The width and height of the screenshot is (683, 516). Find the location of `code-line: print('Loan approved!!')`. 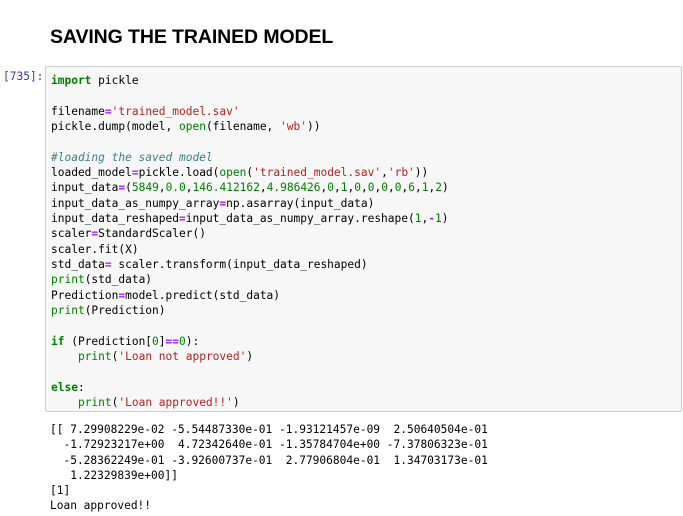

code-line: print('Loan approved!!') is located at coordinates (158, 402).